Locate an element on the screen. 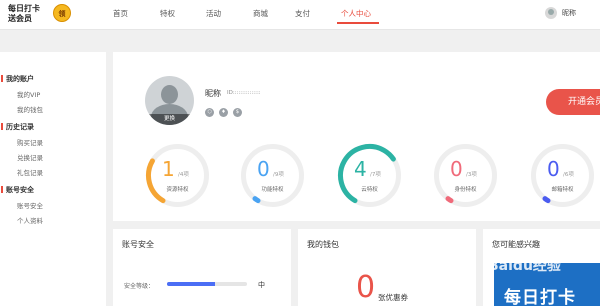 The height and width of the screenshot is (306, 600). logo-line2: 送会员 is located at coordinates (20, 18).